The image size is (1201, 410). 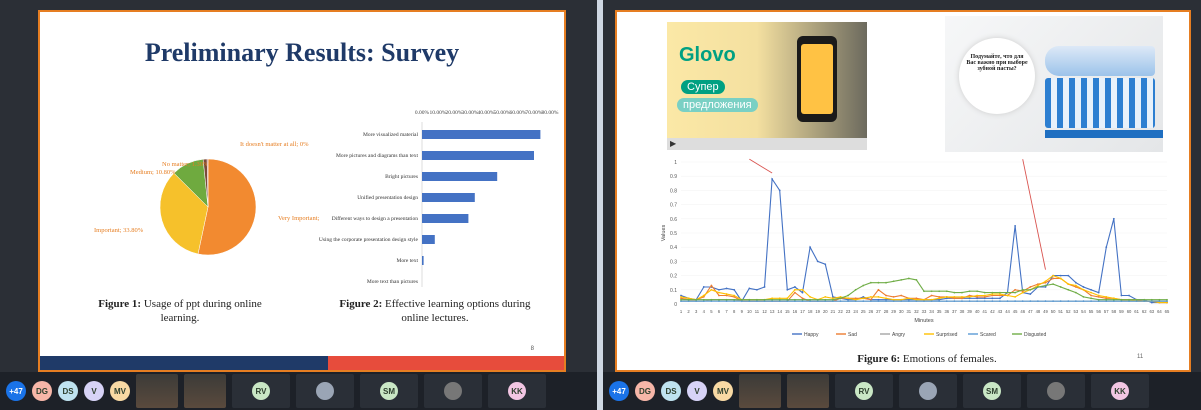 I want to click on x-tick-label: 37, so click(x=954, y=311).